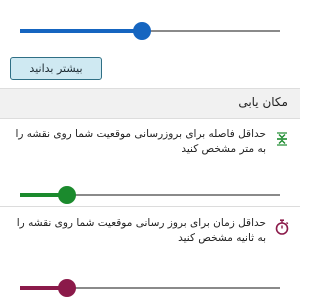 Image resolution: width=320 pixels, height=300 pixels. I want to click on slider-fill, so click(81, 31).